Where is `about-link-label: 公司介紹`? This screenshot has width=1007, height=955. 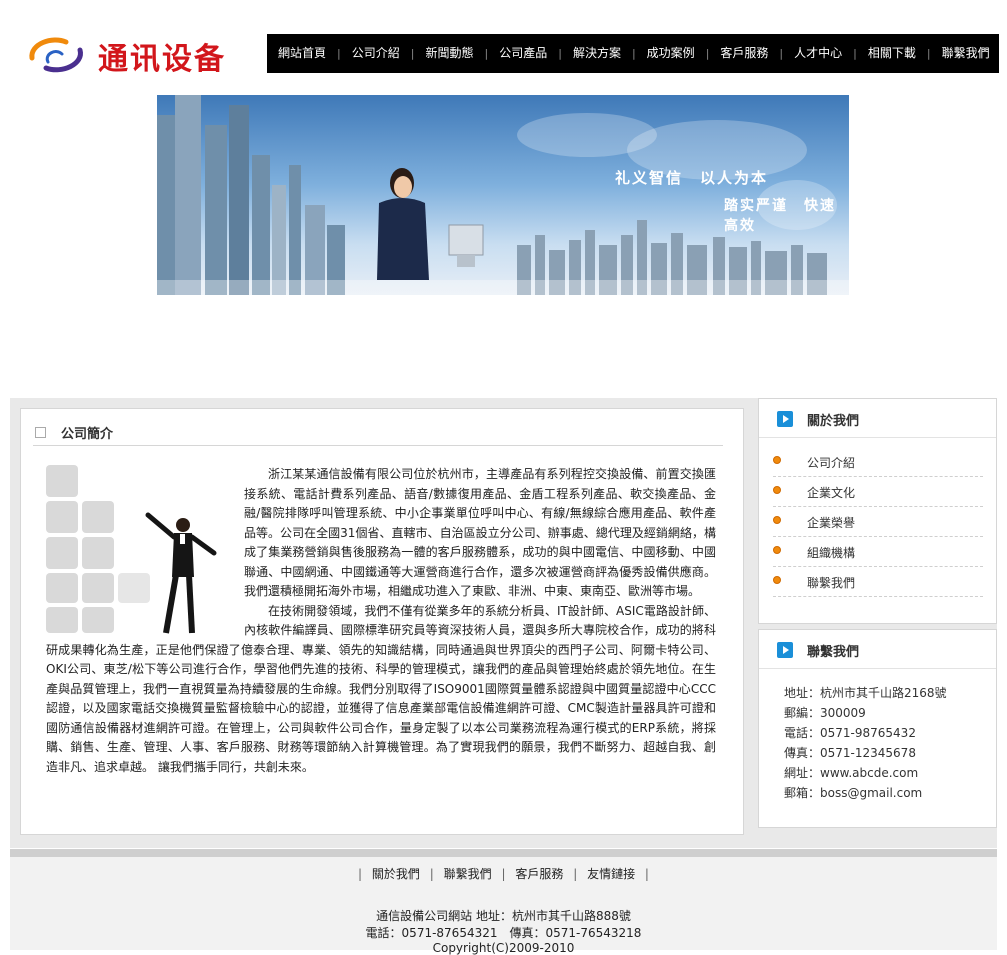 about-link-label: 公司介紹 is located at coordinates (831, 463).